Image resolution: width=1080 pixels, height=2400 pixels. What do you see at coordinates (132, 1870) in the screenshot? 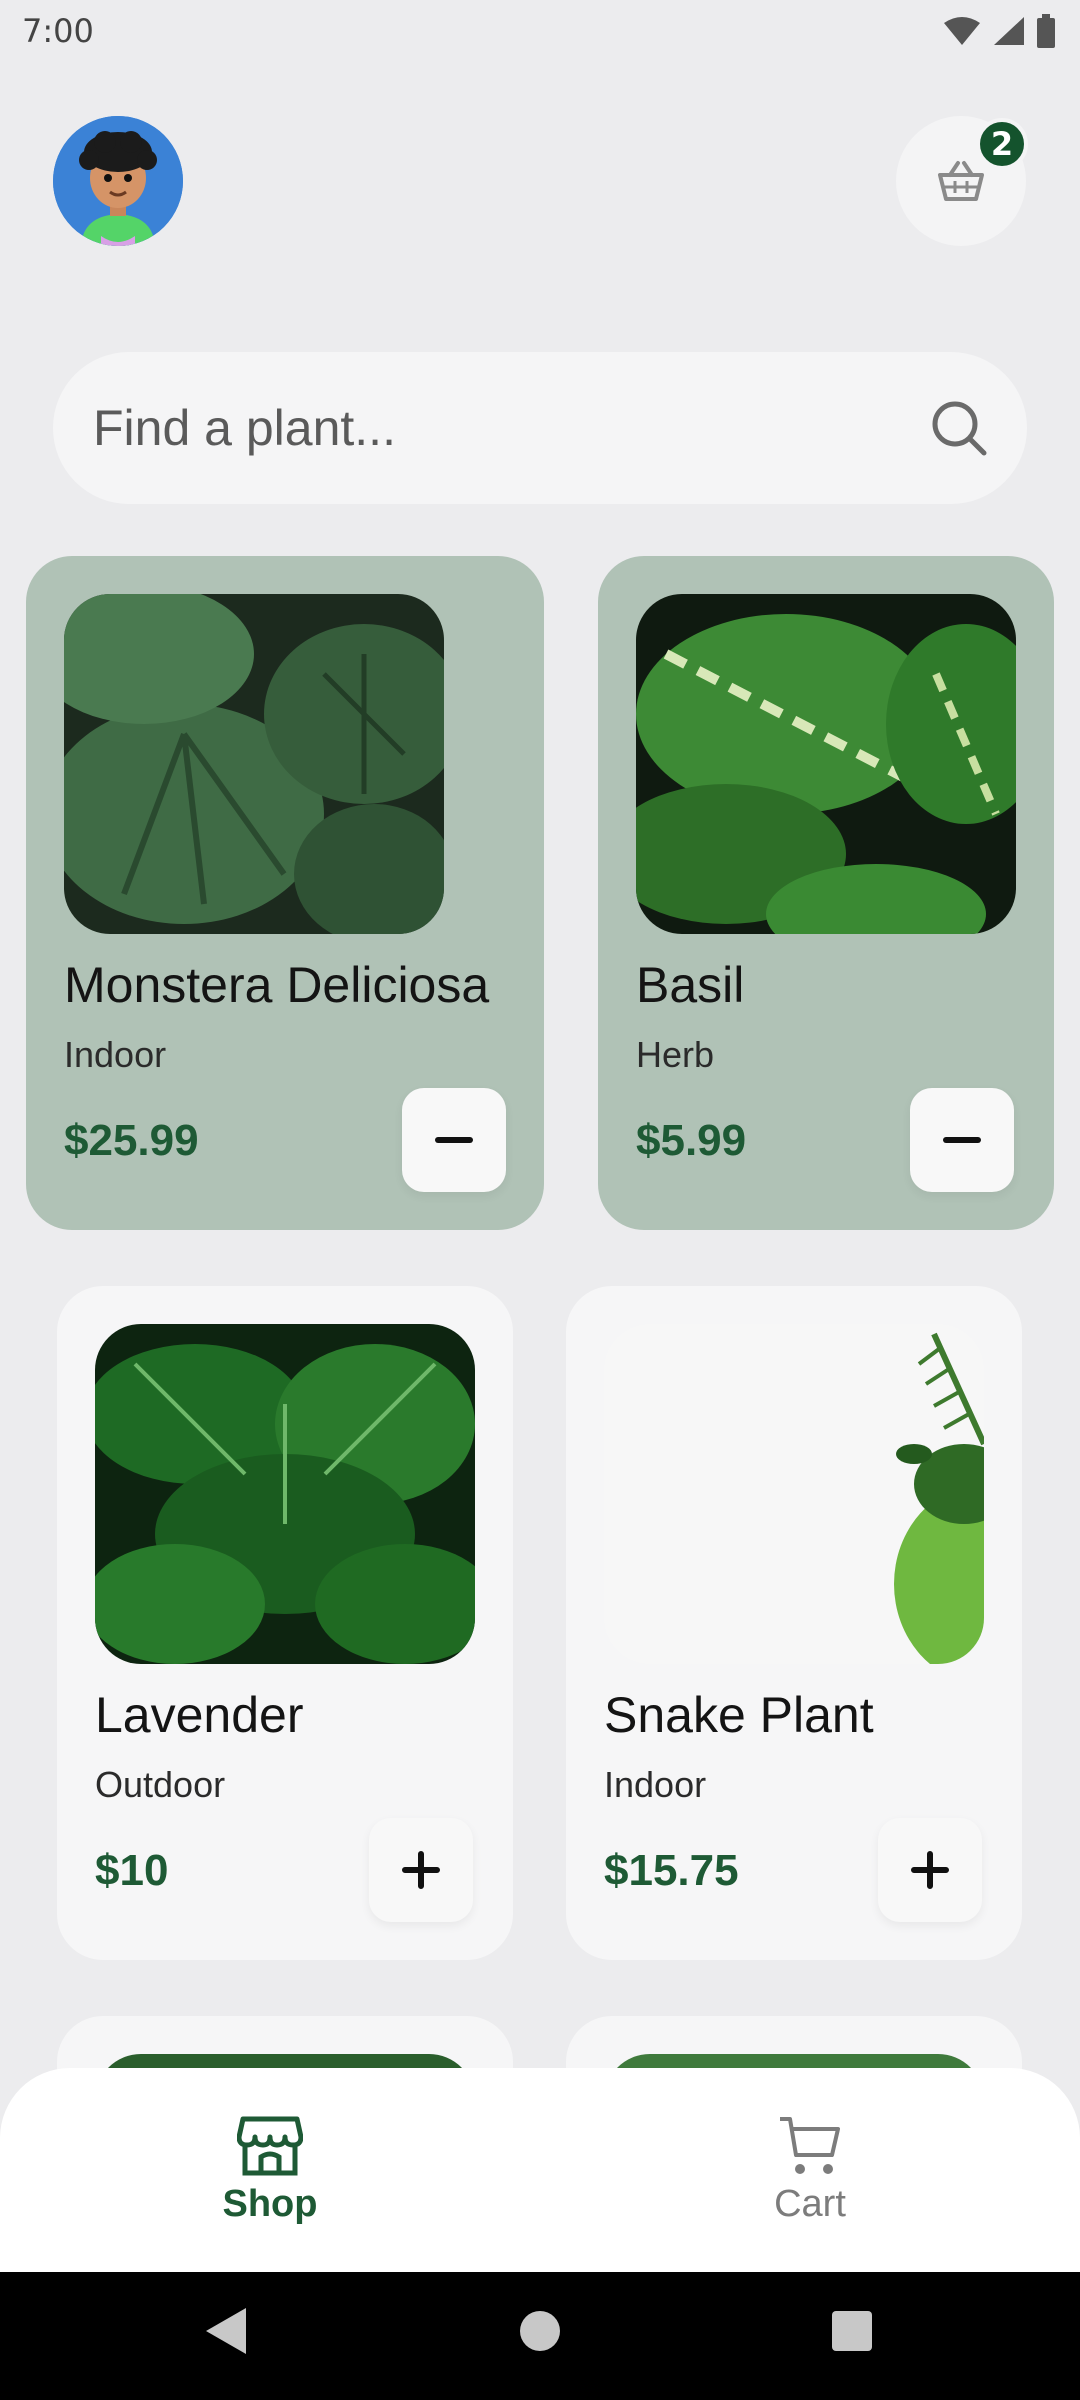
I see `product-price: $10` at bounding box center [132, 1870].